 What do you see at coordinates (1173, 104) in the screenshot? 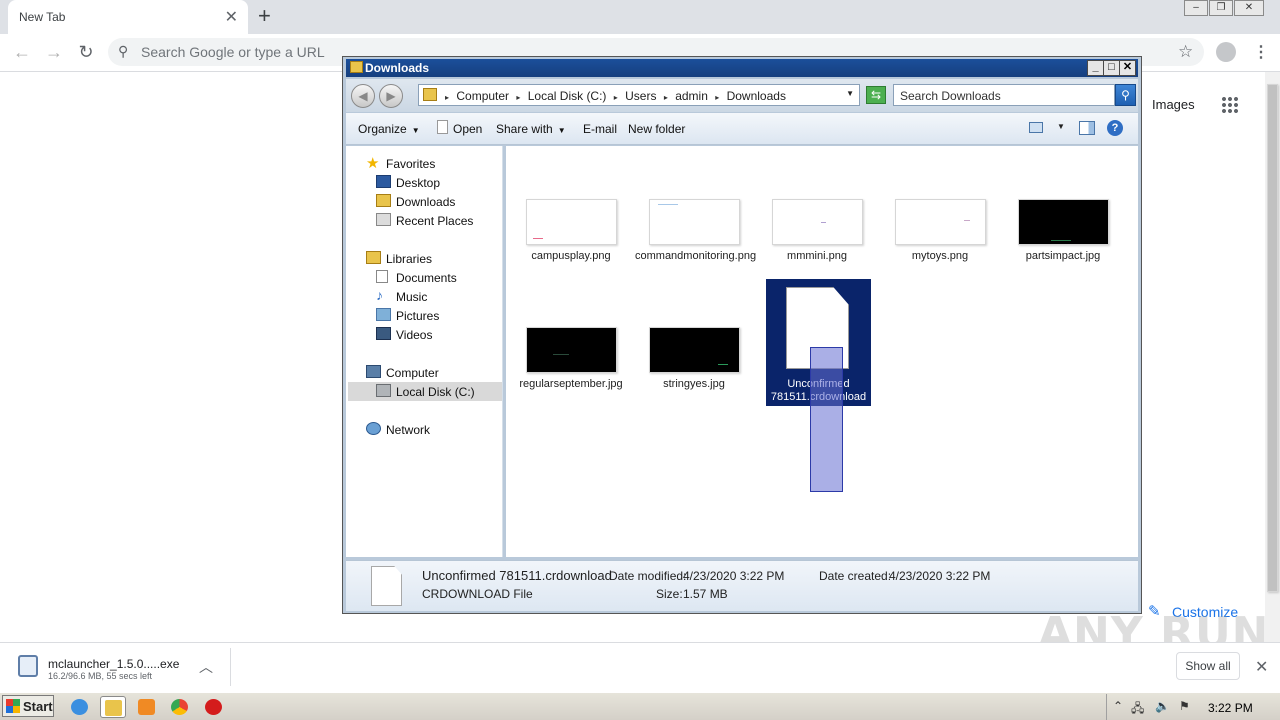
I see `ntp-images-link: Images` at bounding box center [1173, 104].